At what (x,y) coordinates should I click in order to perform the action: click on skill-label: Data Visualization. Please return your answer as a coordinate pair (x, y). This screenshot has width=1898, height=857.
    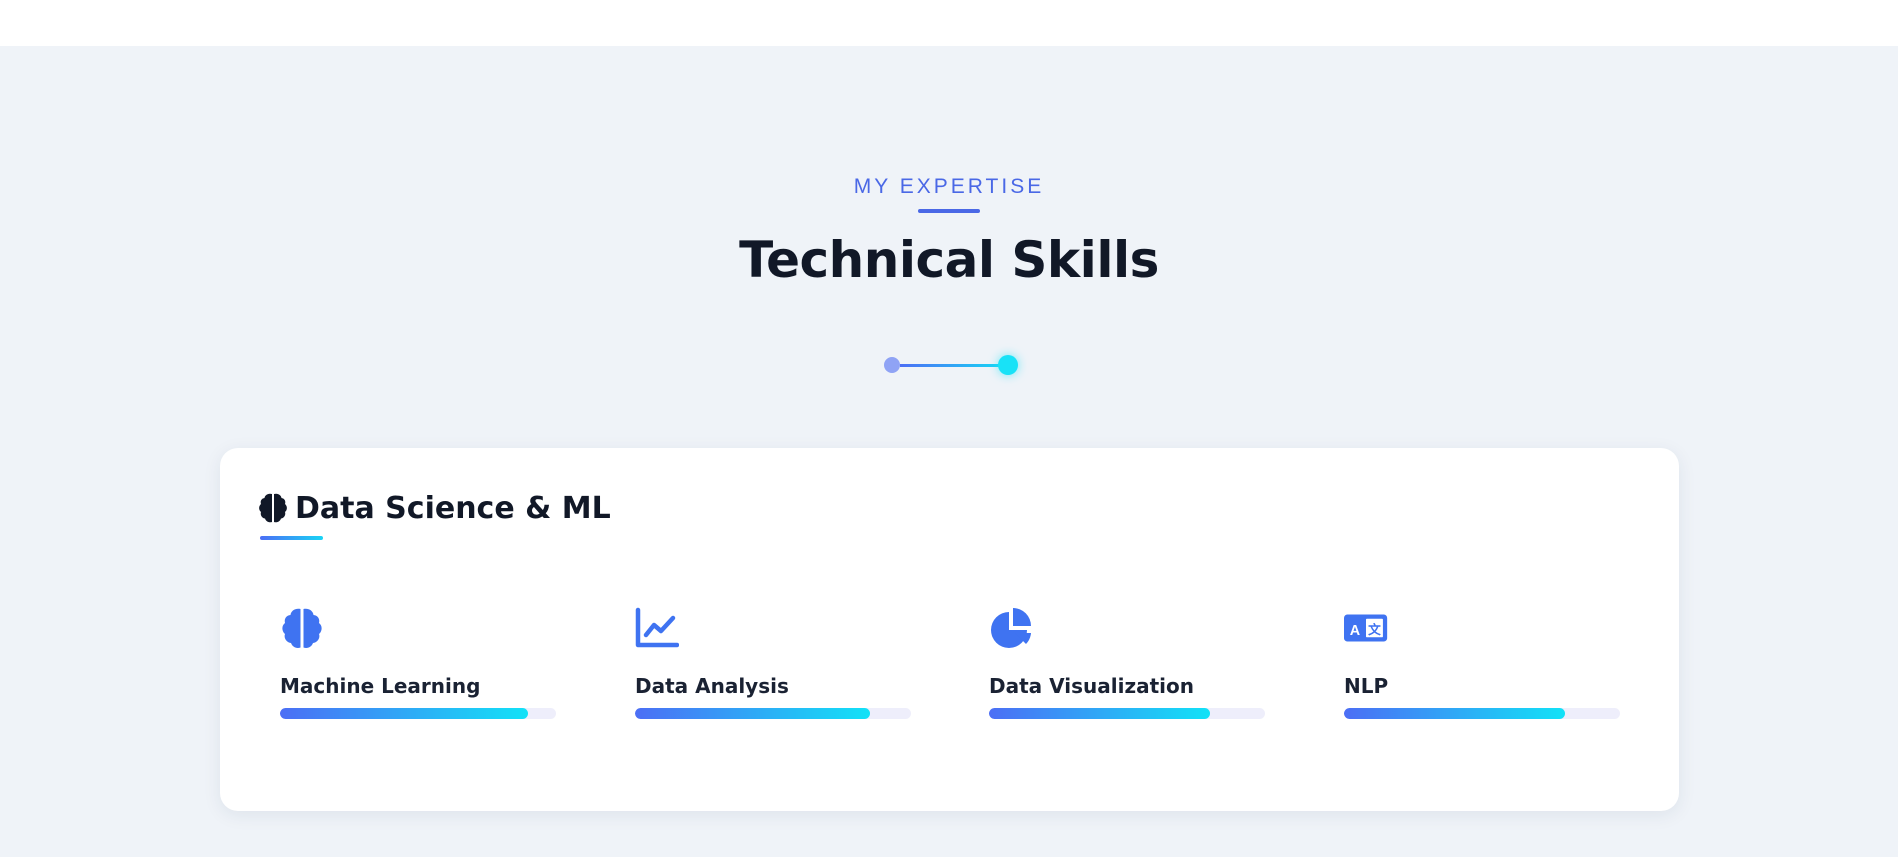
    Looking at the image, I should click on (1091, 686).